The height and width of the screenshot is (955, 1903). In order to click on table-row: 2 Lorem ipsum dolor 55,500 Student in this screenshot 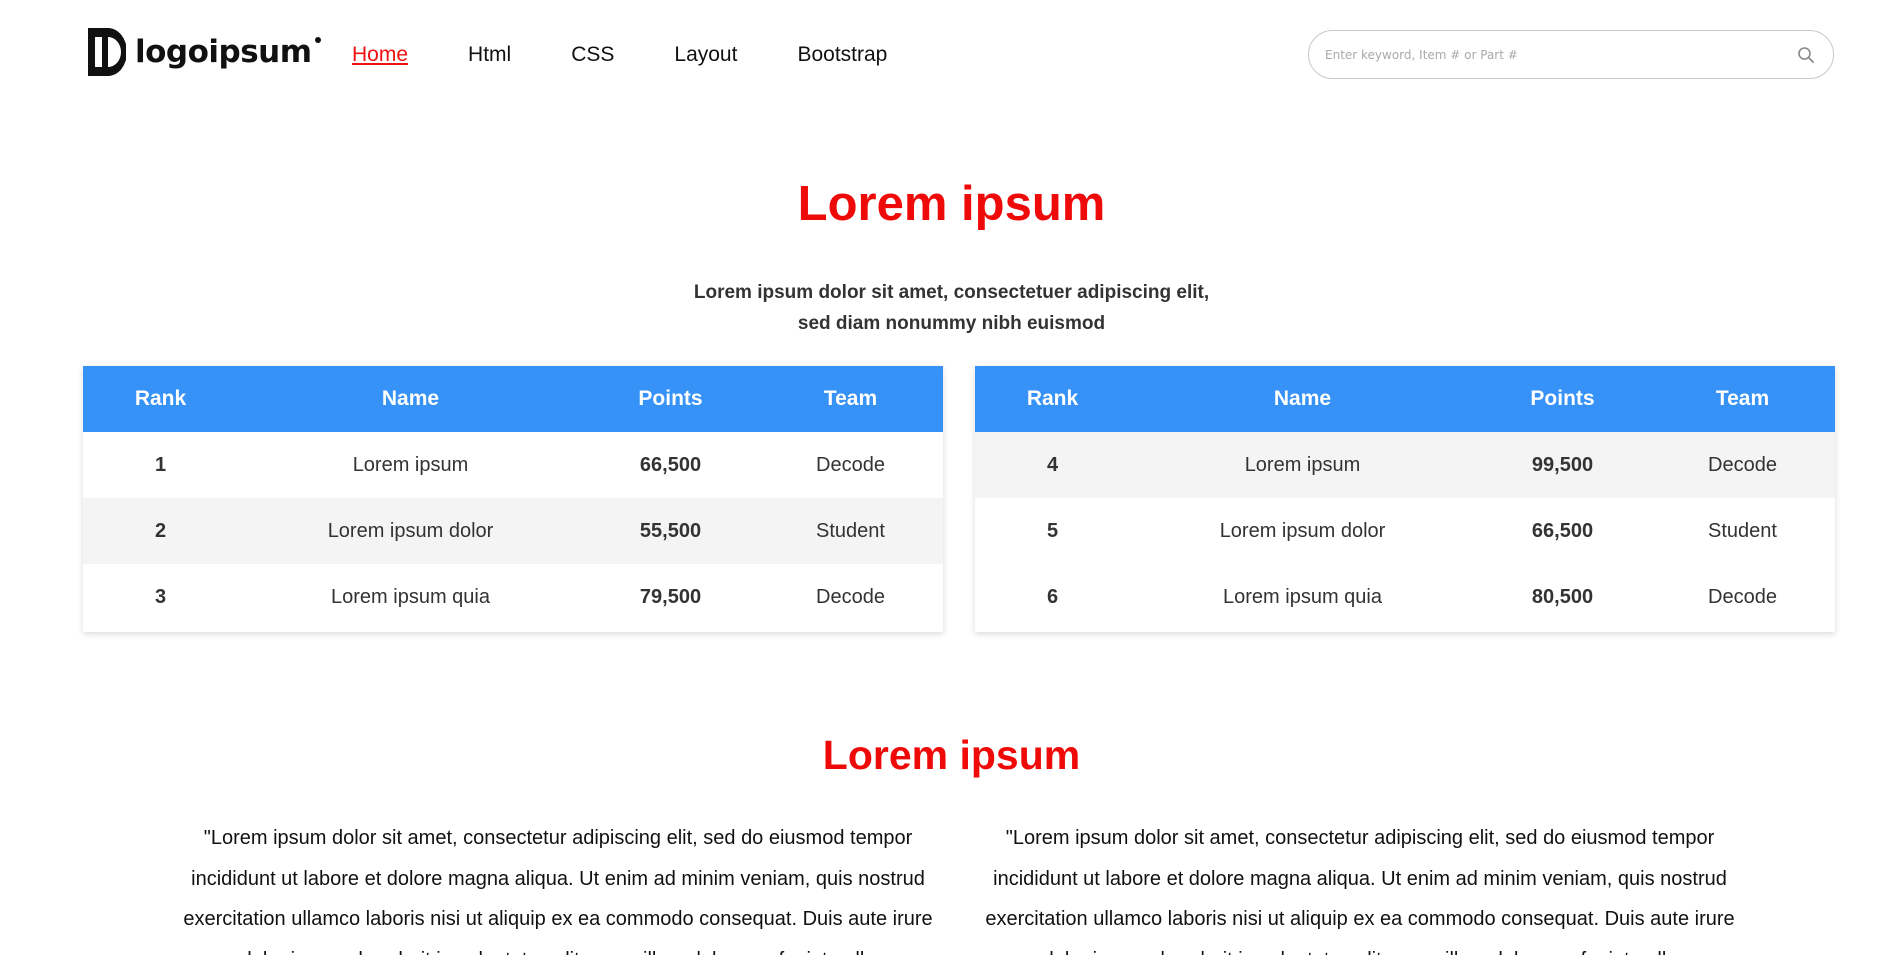, I will do `click(513, 531)`.